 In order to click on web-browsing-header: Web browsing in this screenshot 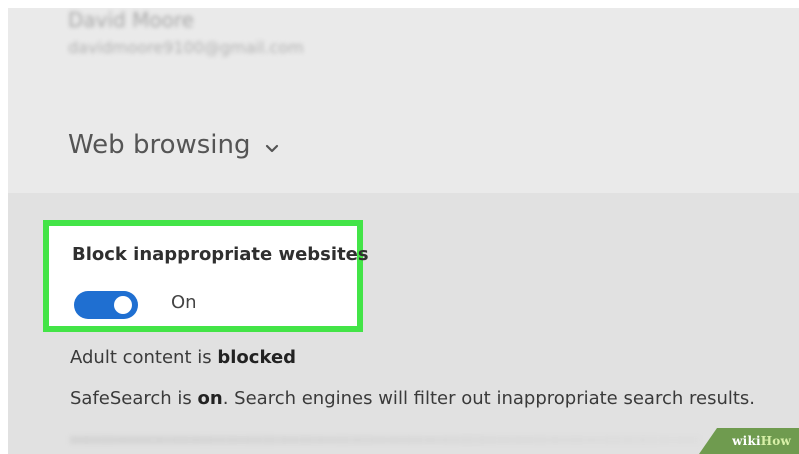, I will do `click(173, 145)`.